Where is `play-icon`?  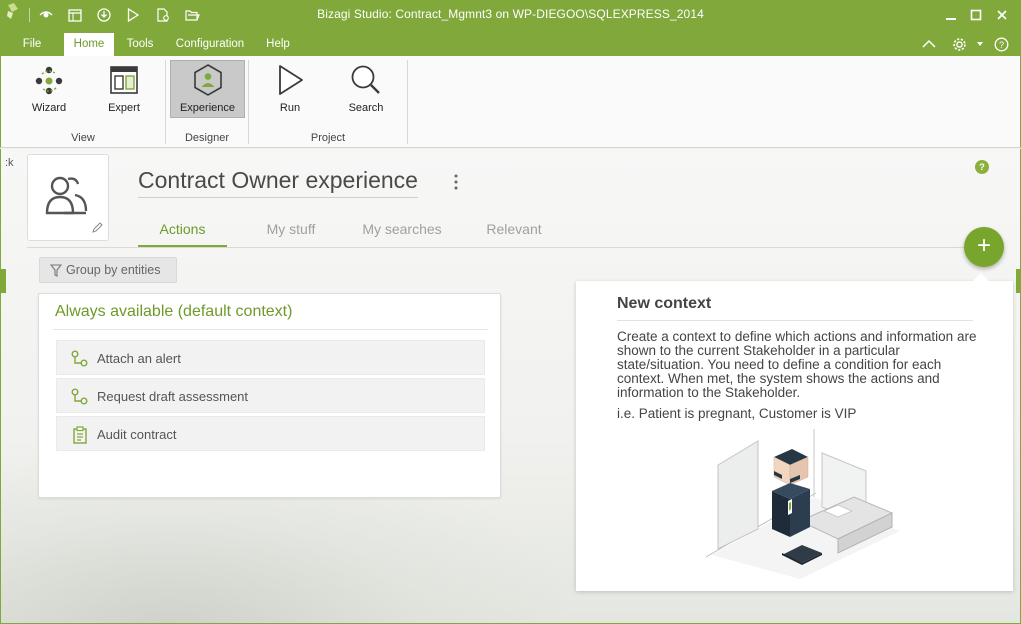 play-icon is located at coordinates (291, 80).